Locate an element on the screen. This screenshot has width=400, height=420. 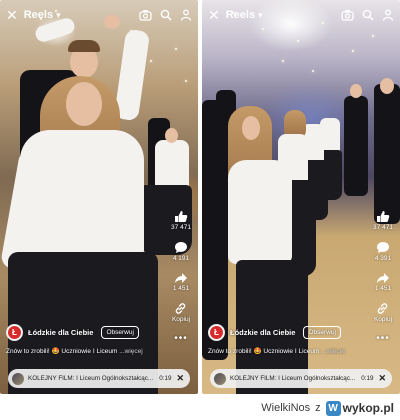
separator-text: z is located at coordinates (318, 408).